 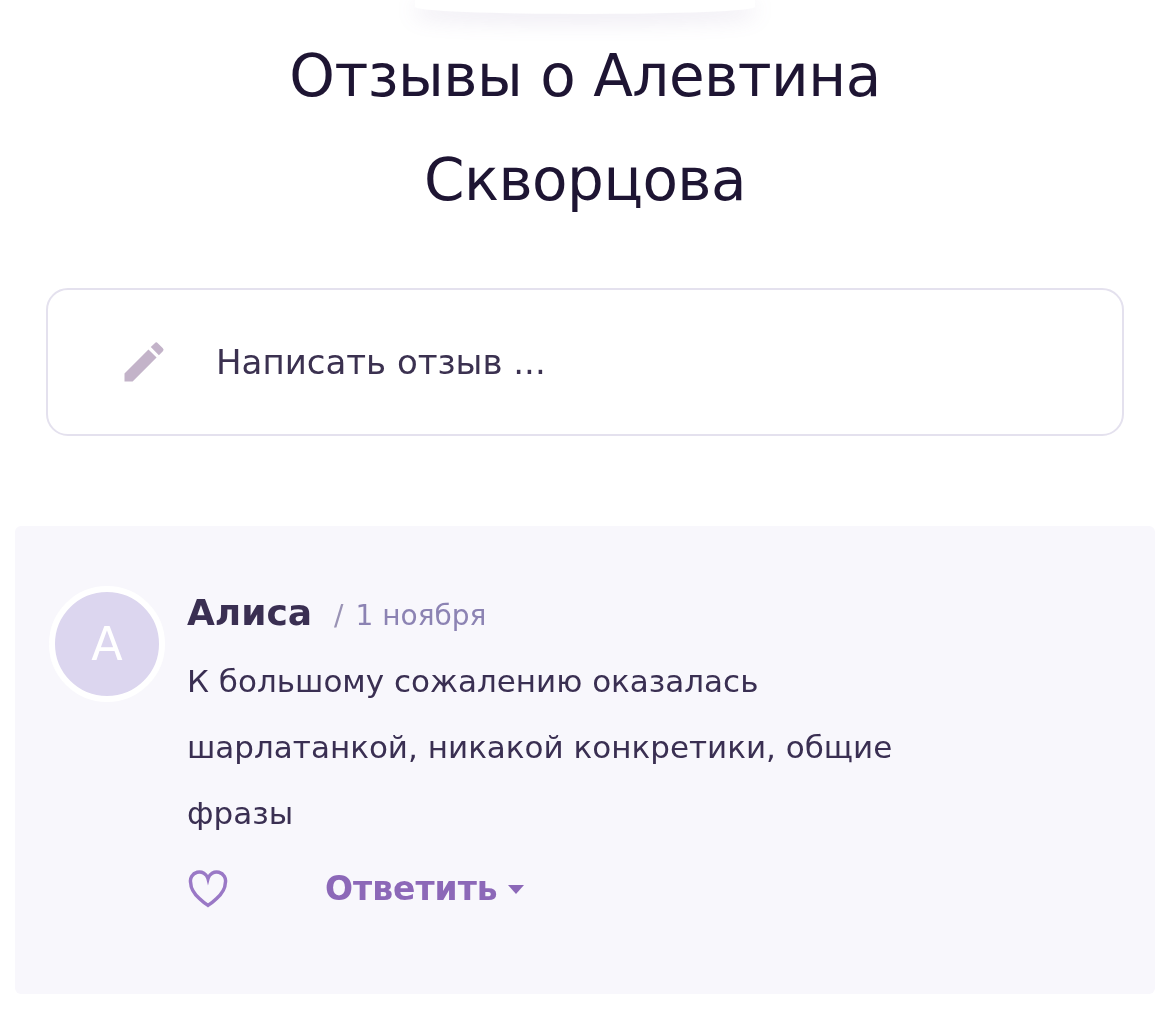 What do you see at coordinates (540, 747) in the screenshot?
I see `review-text: К большому сожалению оказалась шарлатанкой, никакой конкретики, общие фразы` at bounding box center [540, 747].